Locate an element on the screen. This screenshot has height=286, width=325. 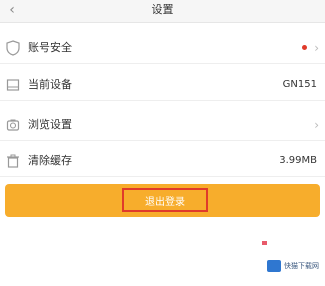
watermark-logo-icon is located at coordinates (274, 266).